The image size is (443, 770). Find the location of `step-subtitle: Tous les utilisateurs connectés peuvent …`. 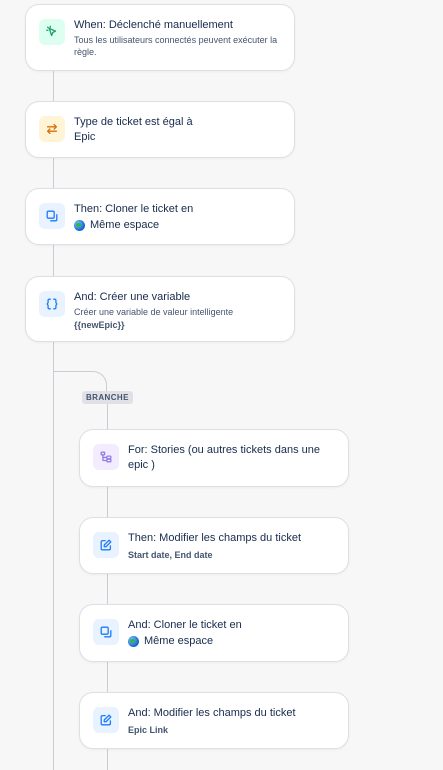

step-subtitle: Tous les utilisateurs connectés peuvent … is located at coordinates (176, 46).